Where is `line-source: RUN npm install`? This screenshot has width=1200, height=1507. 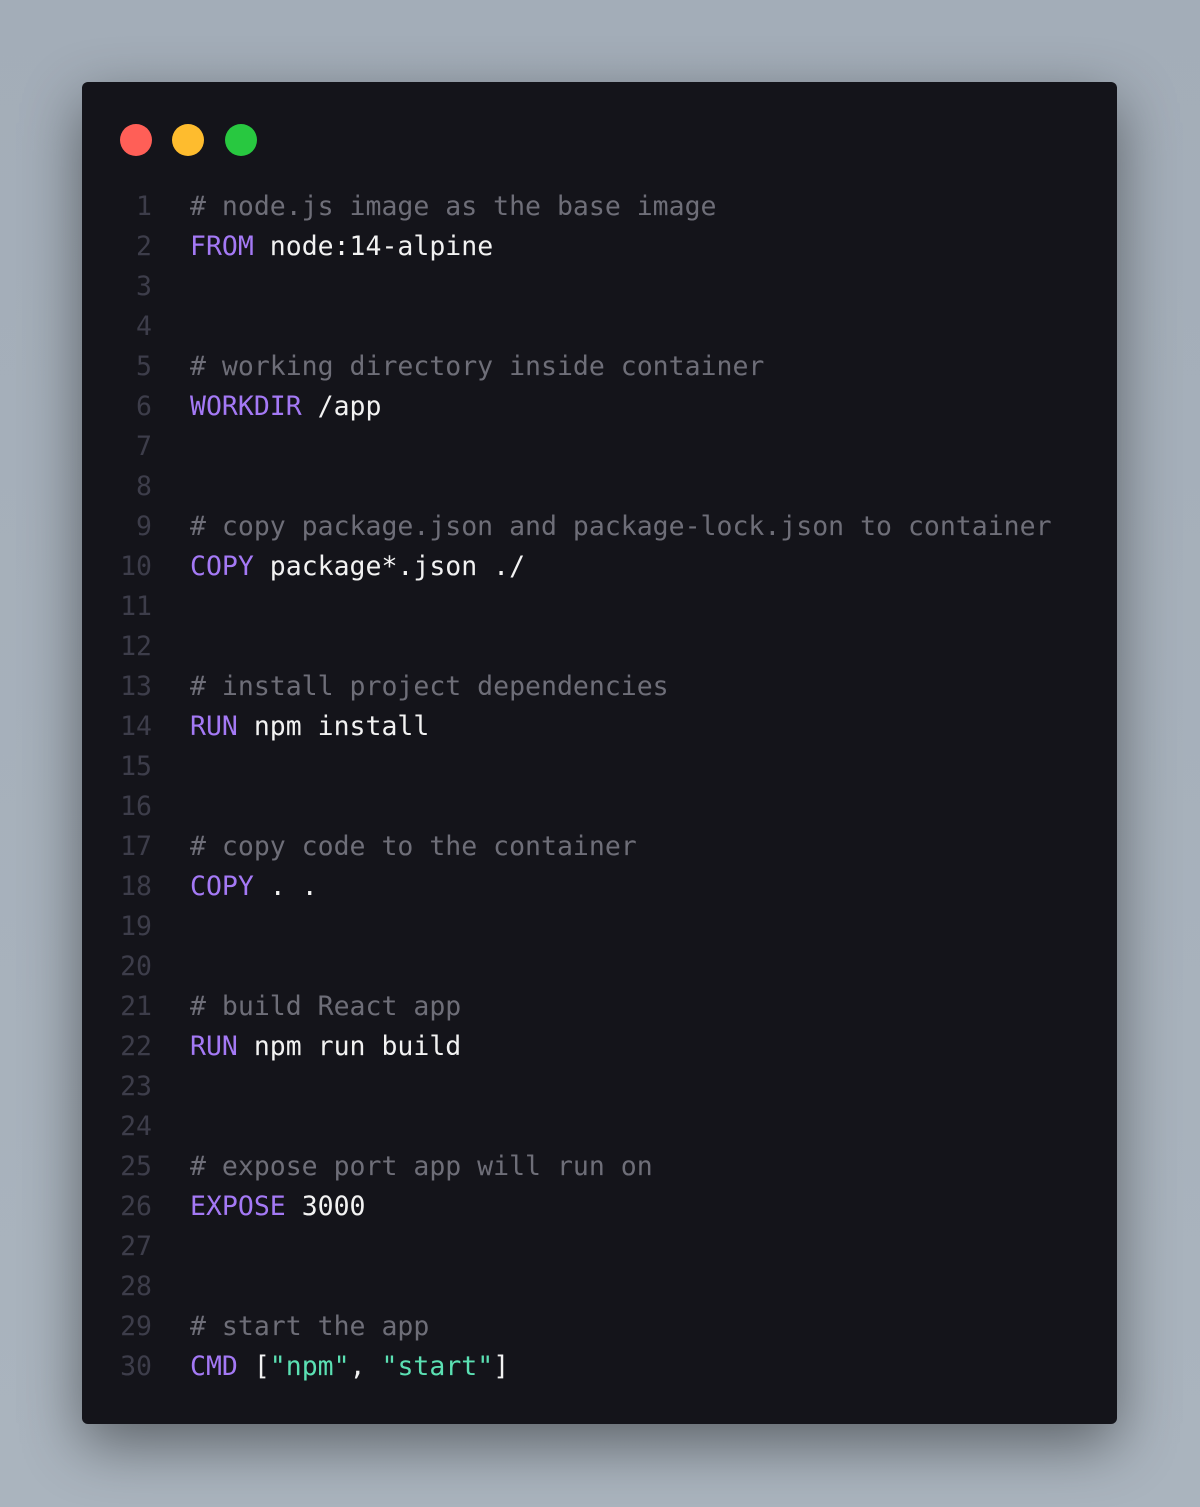 line-source: RUN npm install is located at coordinates (309, 727).